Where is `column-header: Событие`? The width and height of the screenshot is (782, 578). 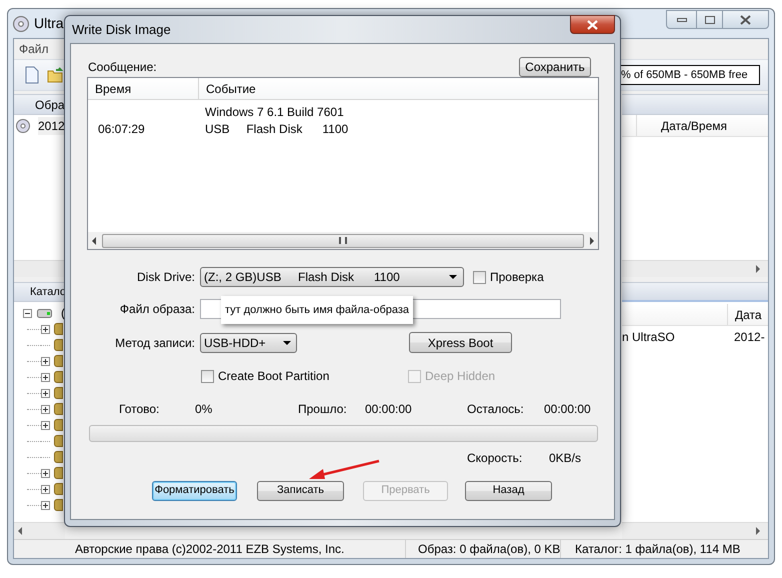 column-header: Событие is located at coordinates (398, 88).